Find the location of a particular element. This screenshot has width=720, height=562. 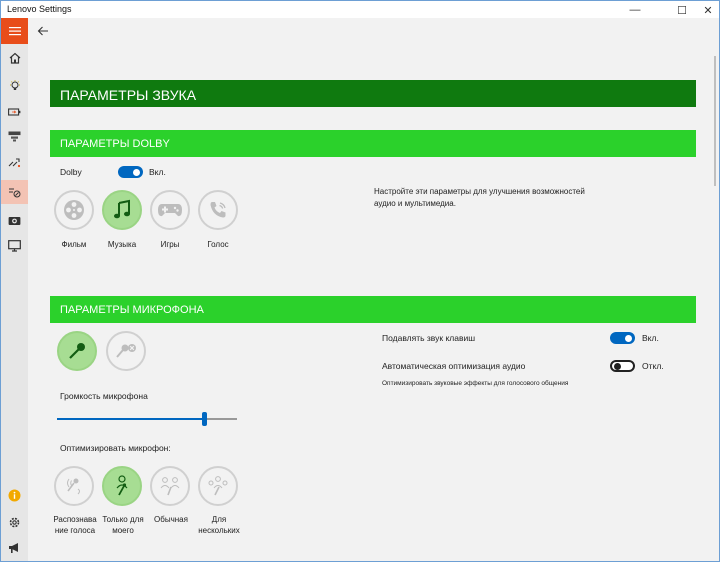

optimize-mic-label: Оптимизировать микрофон: is located at coordinates (115, 448).